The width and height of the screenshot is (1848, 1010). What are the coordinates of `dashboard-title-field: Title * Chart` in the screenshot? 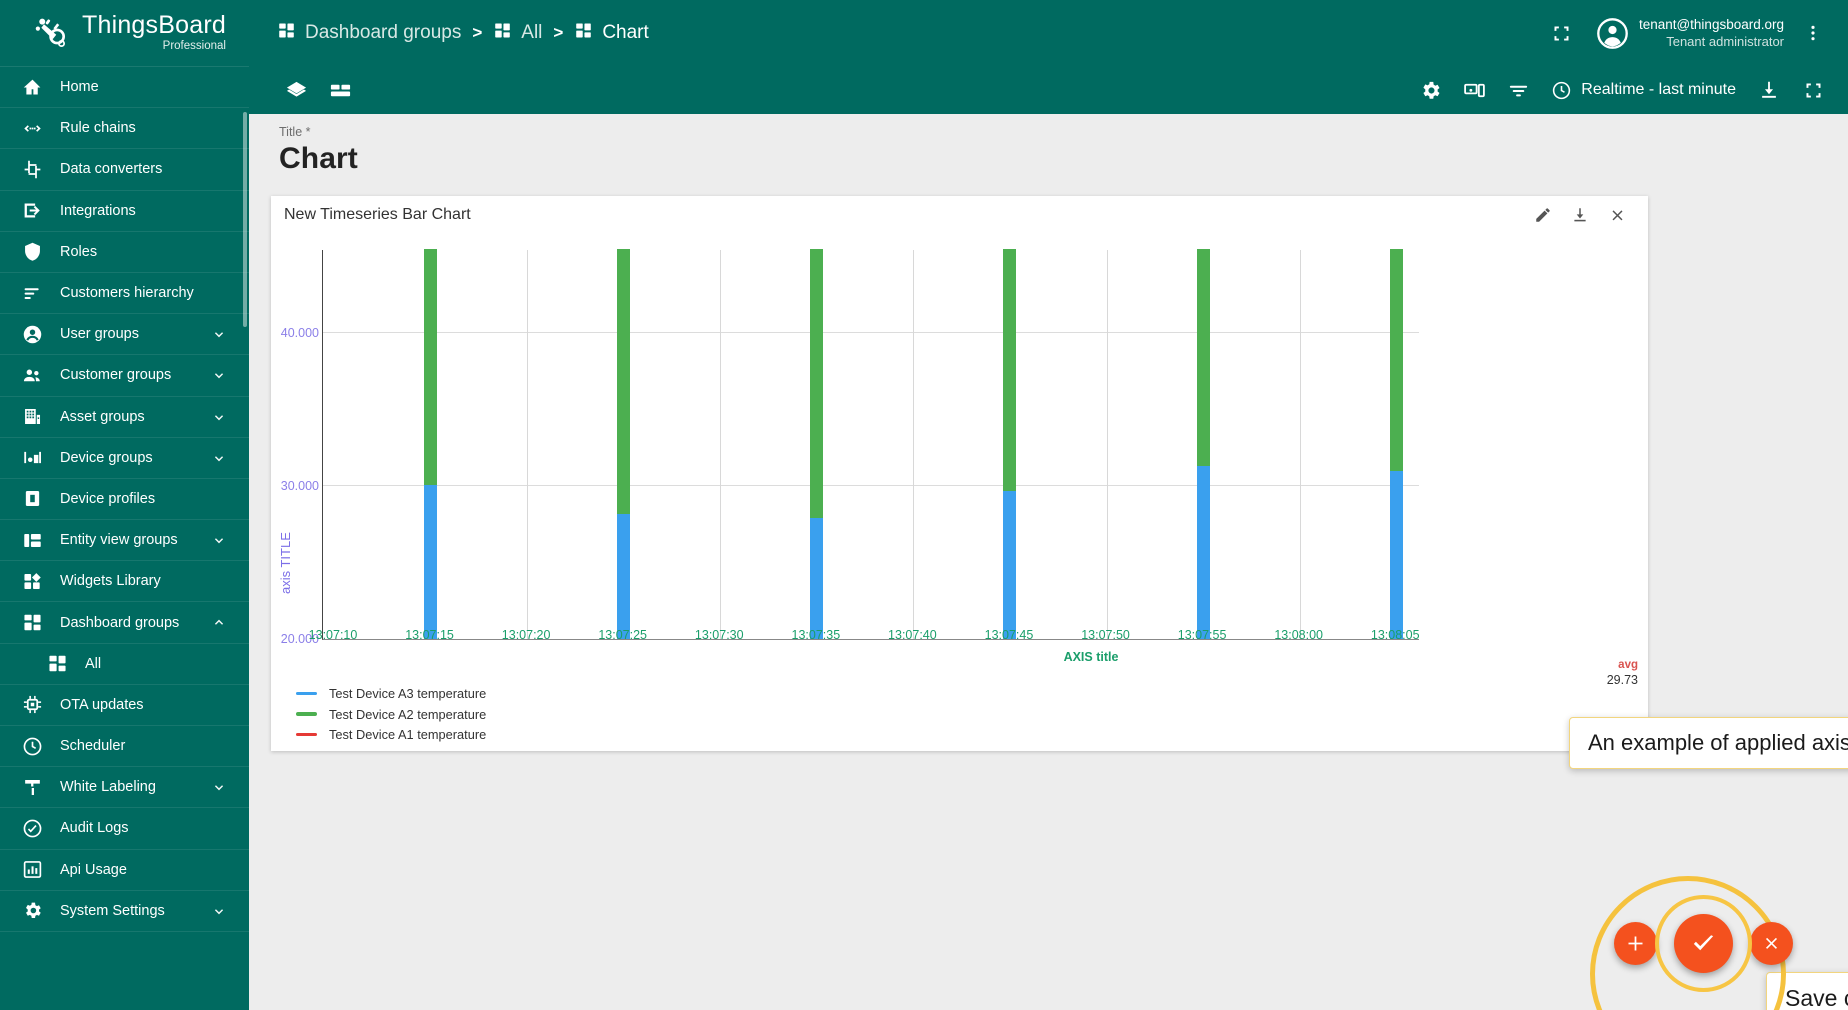 It's located at (1048, 150).